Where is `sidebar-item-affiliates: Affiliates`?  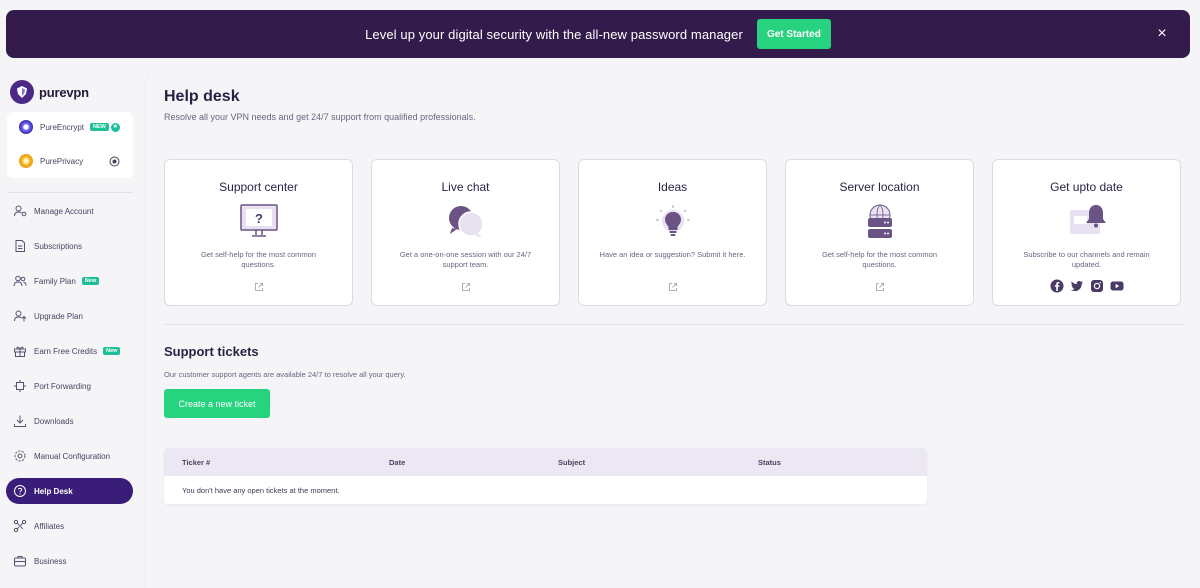
sidebar-item-affiliates: Affiliates is located at coordinates (69, 526).